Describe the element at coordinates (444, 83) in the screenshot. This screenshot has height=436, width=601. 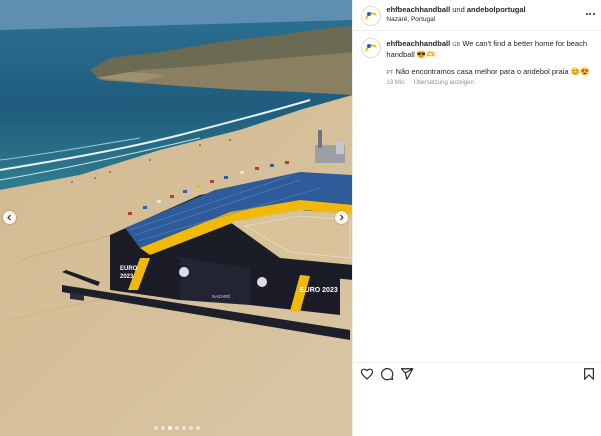
I see `translate-link: Übersetzung anzeigen` at that location.